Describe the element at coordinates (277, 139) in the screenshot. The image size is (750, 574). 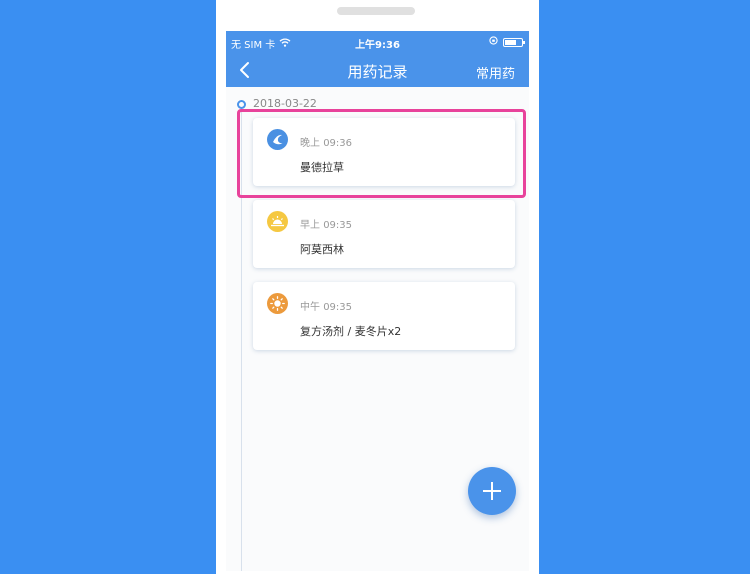
I see `moon-icon` at that location.